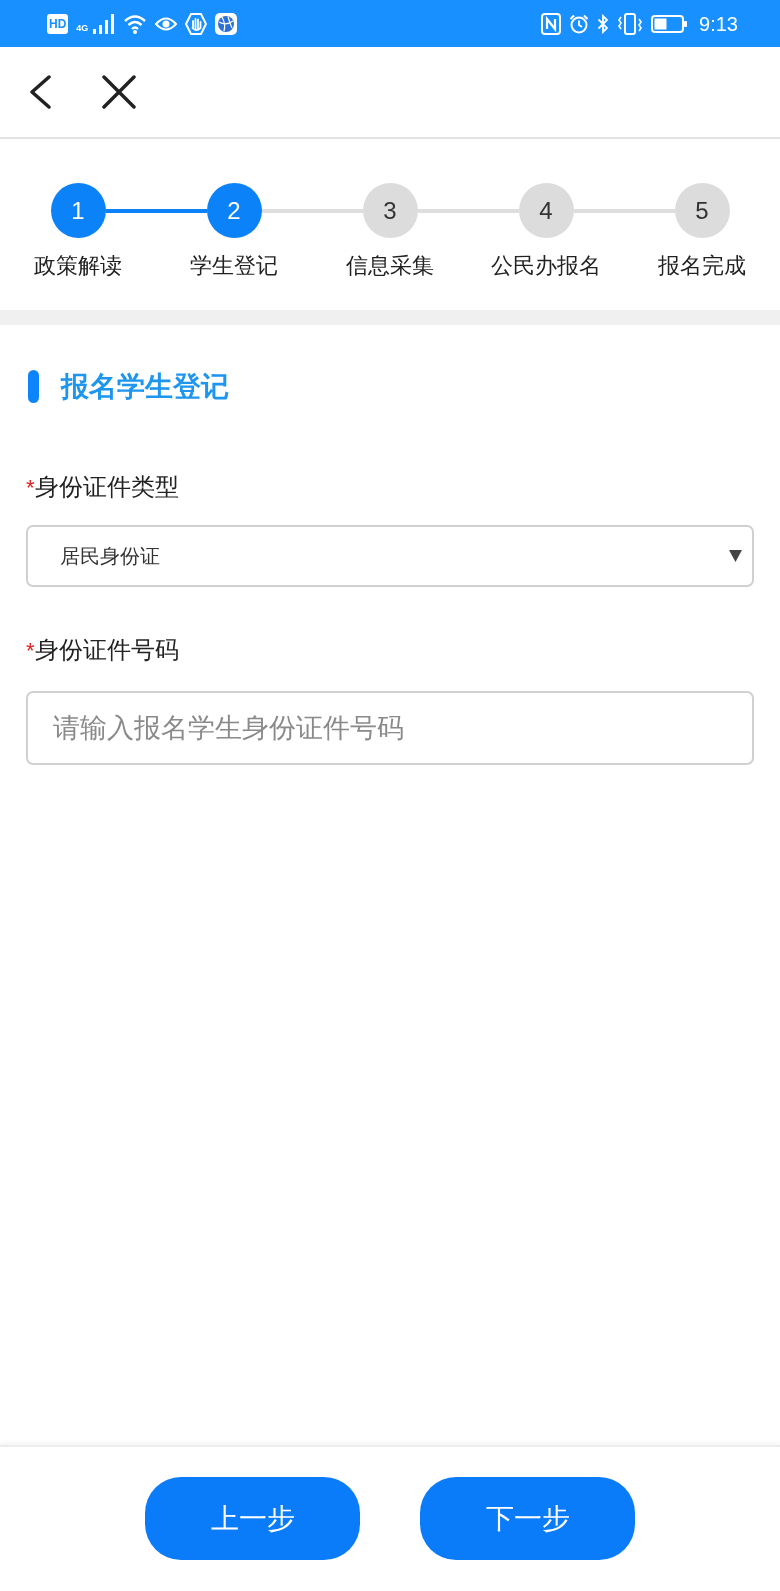 The height and width of the screenshot is (1591, 780). What do you see at coordinates (390, 210) in the screenshot?
I see `step-number: 3` at bounding box center [390, 210].